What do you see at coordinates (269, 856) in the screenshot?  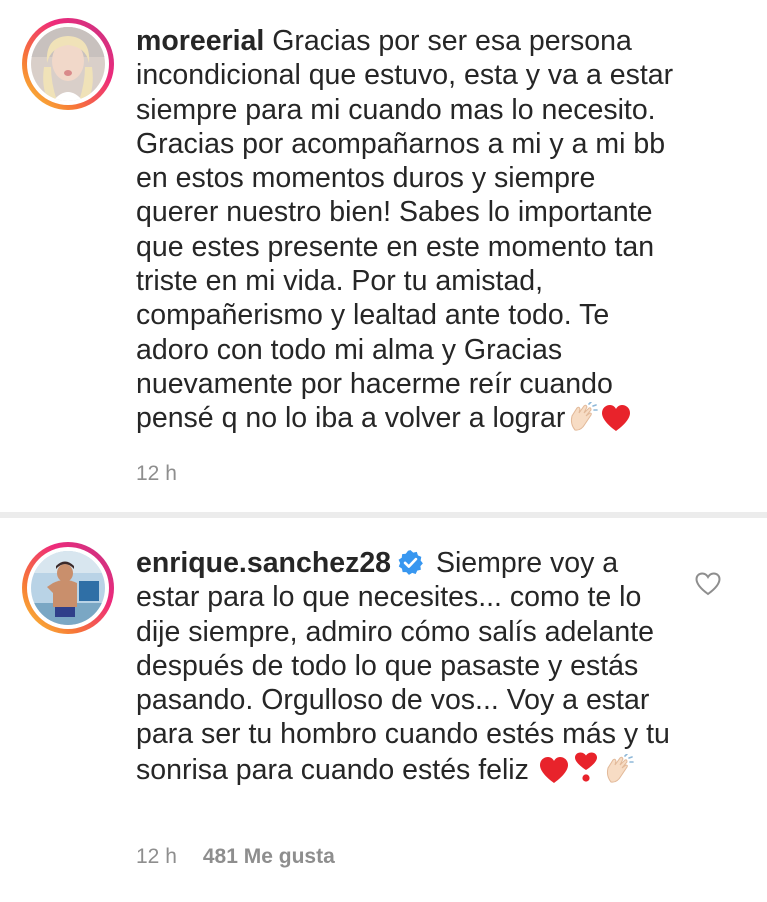 I see `like-count-button: 481 Me gusta` at bounding box center [269, 856].